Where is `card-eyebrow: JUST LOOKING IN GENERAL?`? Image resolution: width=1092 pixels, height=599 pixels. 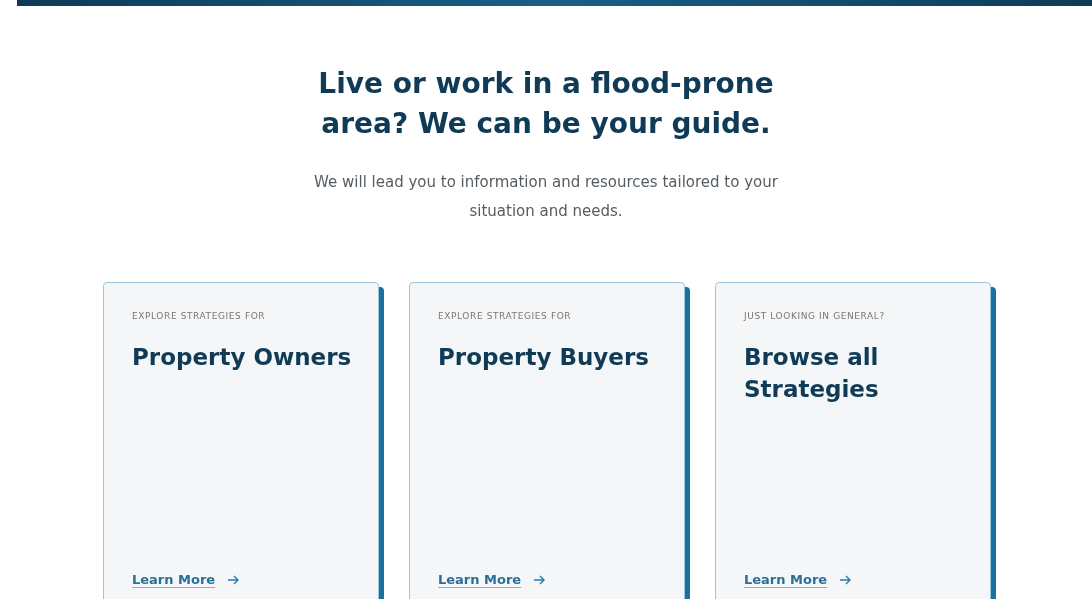 card-eyebrow: JUST LOOKING IN GENERAL? is located at coordinates (815, 316).